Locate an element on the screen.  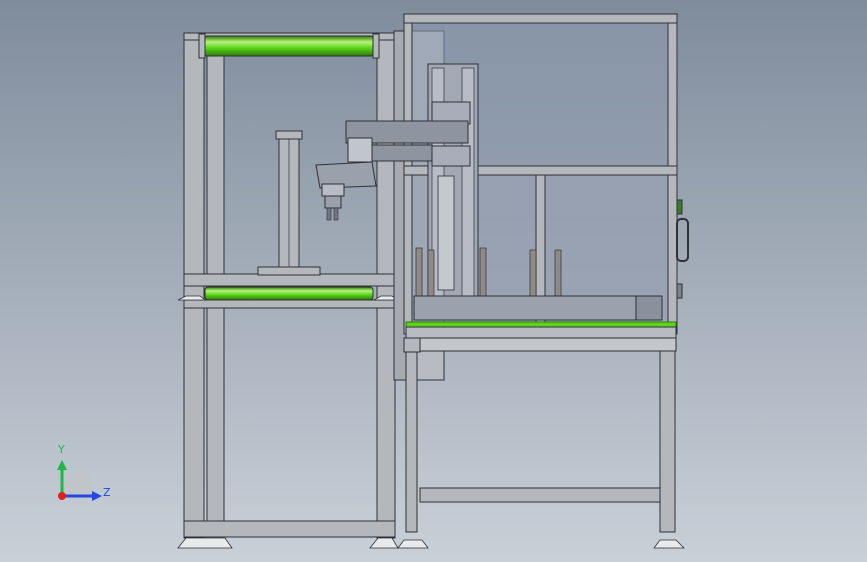
bottom-roller is located at coordinates (289, 293).